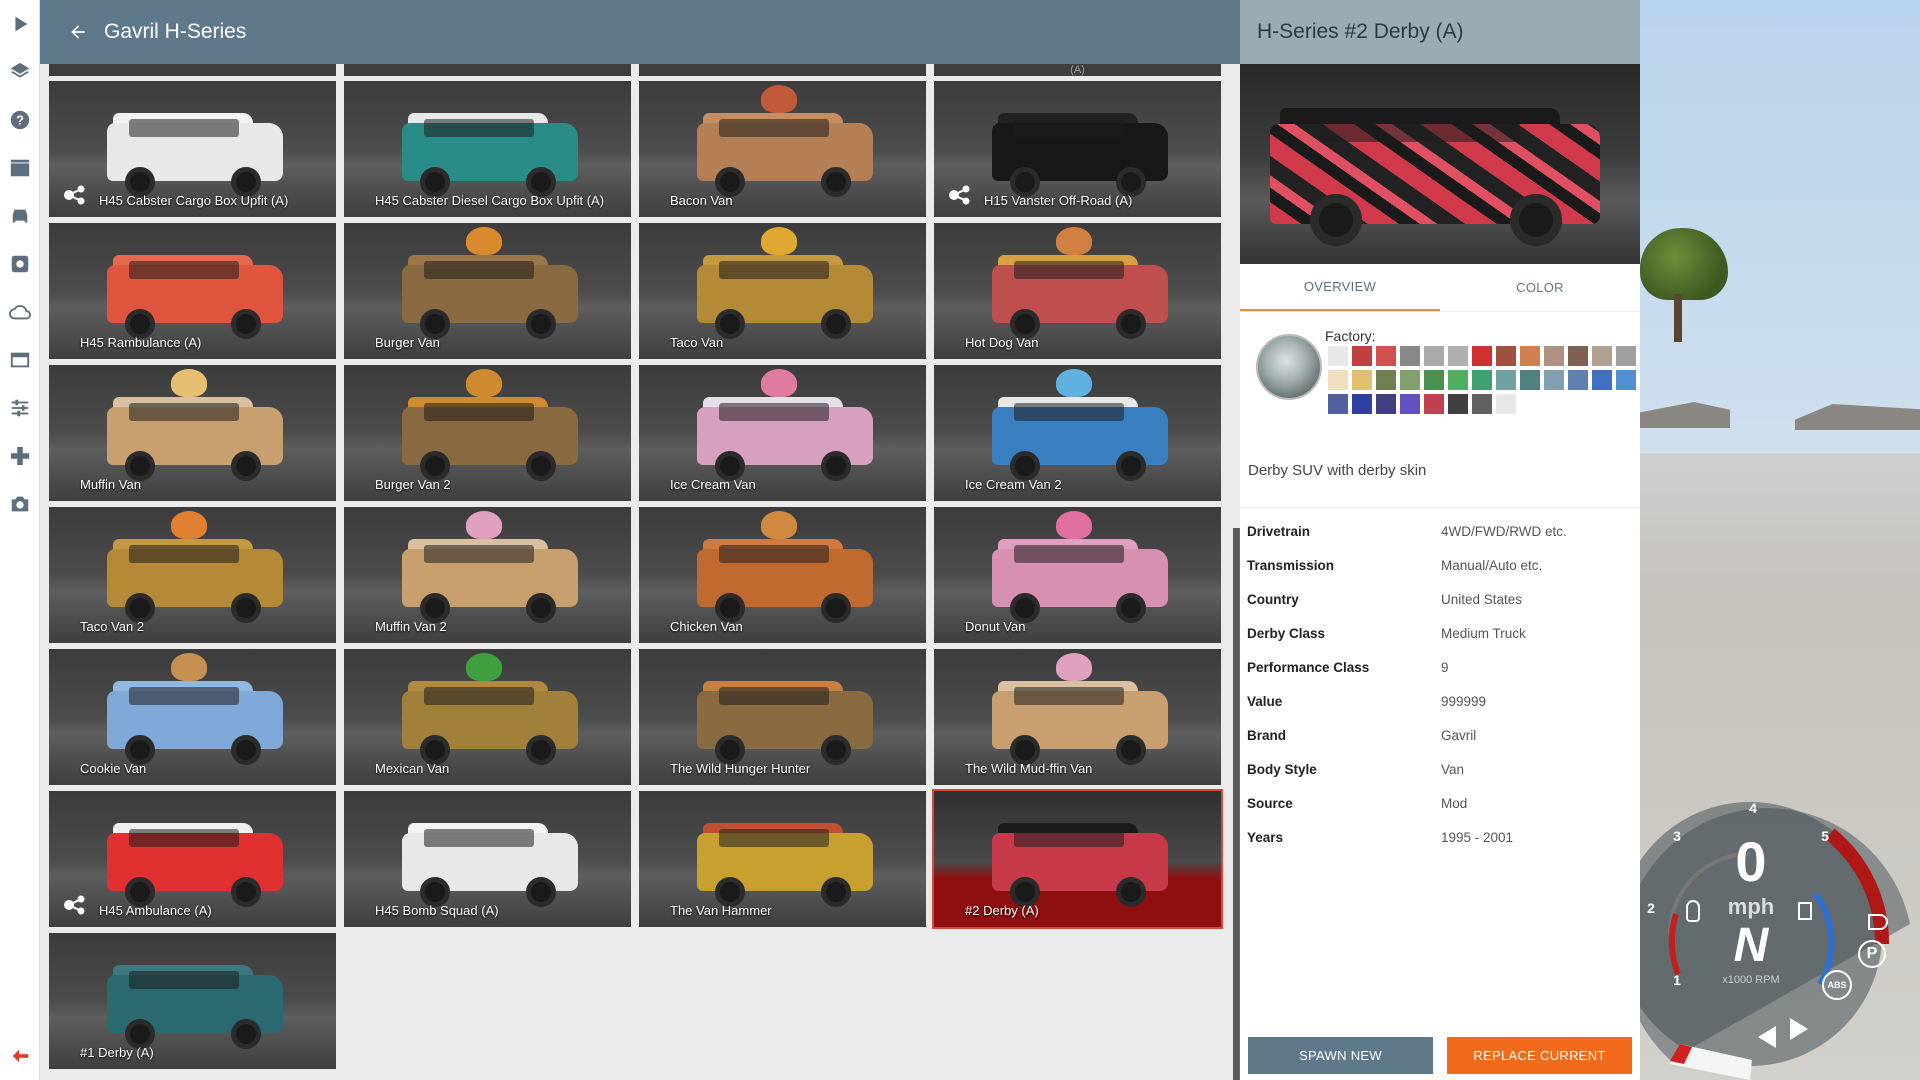  I want to click on vehicle-card: Muffin Van, so click(192, 433).